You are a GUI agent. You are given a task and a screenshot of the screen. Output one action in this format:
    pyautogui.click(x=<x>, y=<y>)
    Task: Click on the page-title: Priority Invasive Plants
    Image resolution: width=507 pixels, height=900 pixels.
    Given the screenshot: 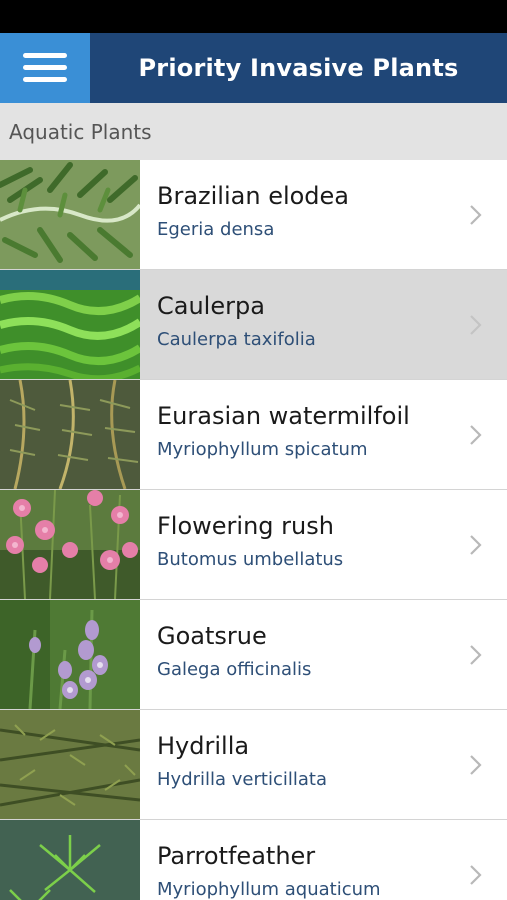 What is the action you would take?
    pyautogui.click(x=298, y=68)
    